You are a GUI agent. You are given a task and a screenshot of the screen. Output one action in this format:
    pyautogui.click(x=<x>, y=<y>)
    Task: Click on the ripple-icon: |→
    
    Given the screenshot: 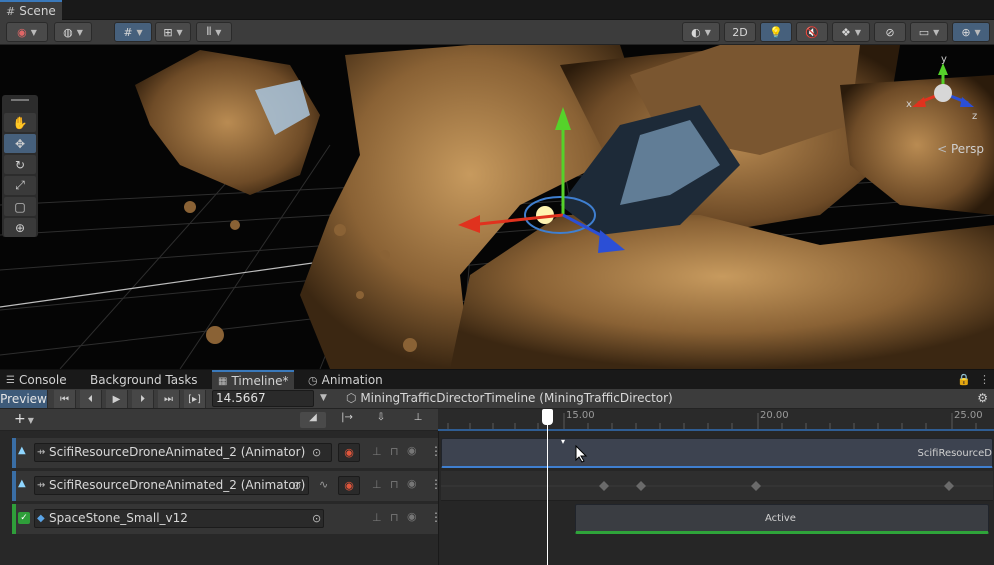 What is the action you would take?
    pyautogui.click(x=347, y=417)
    